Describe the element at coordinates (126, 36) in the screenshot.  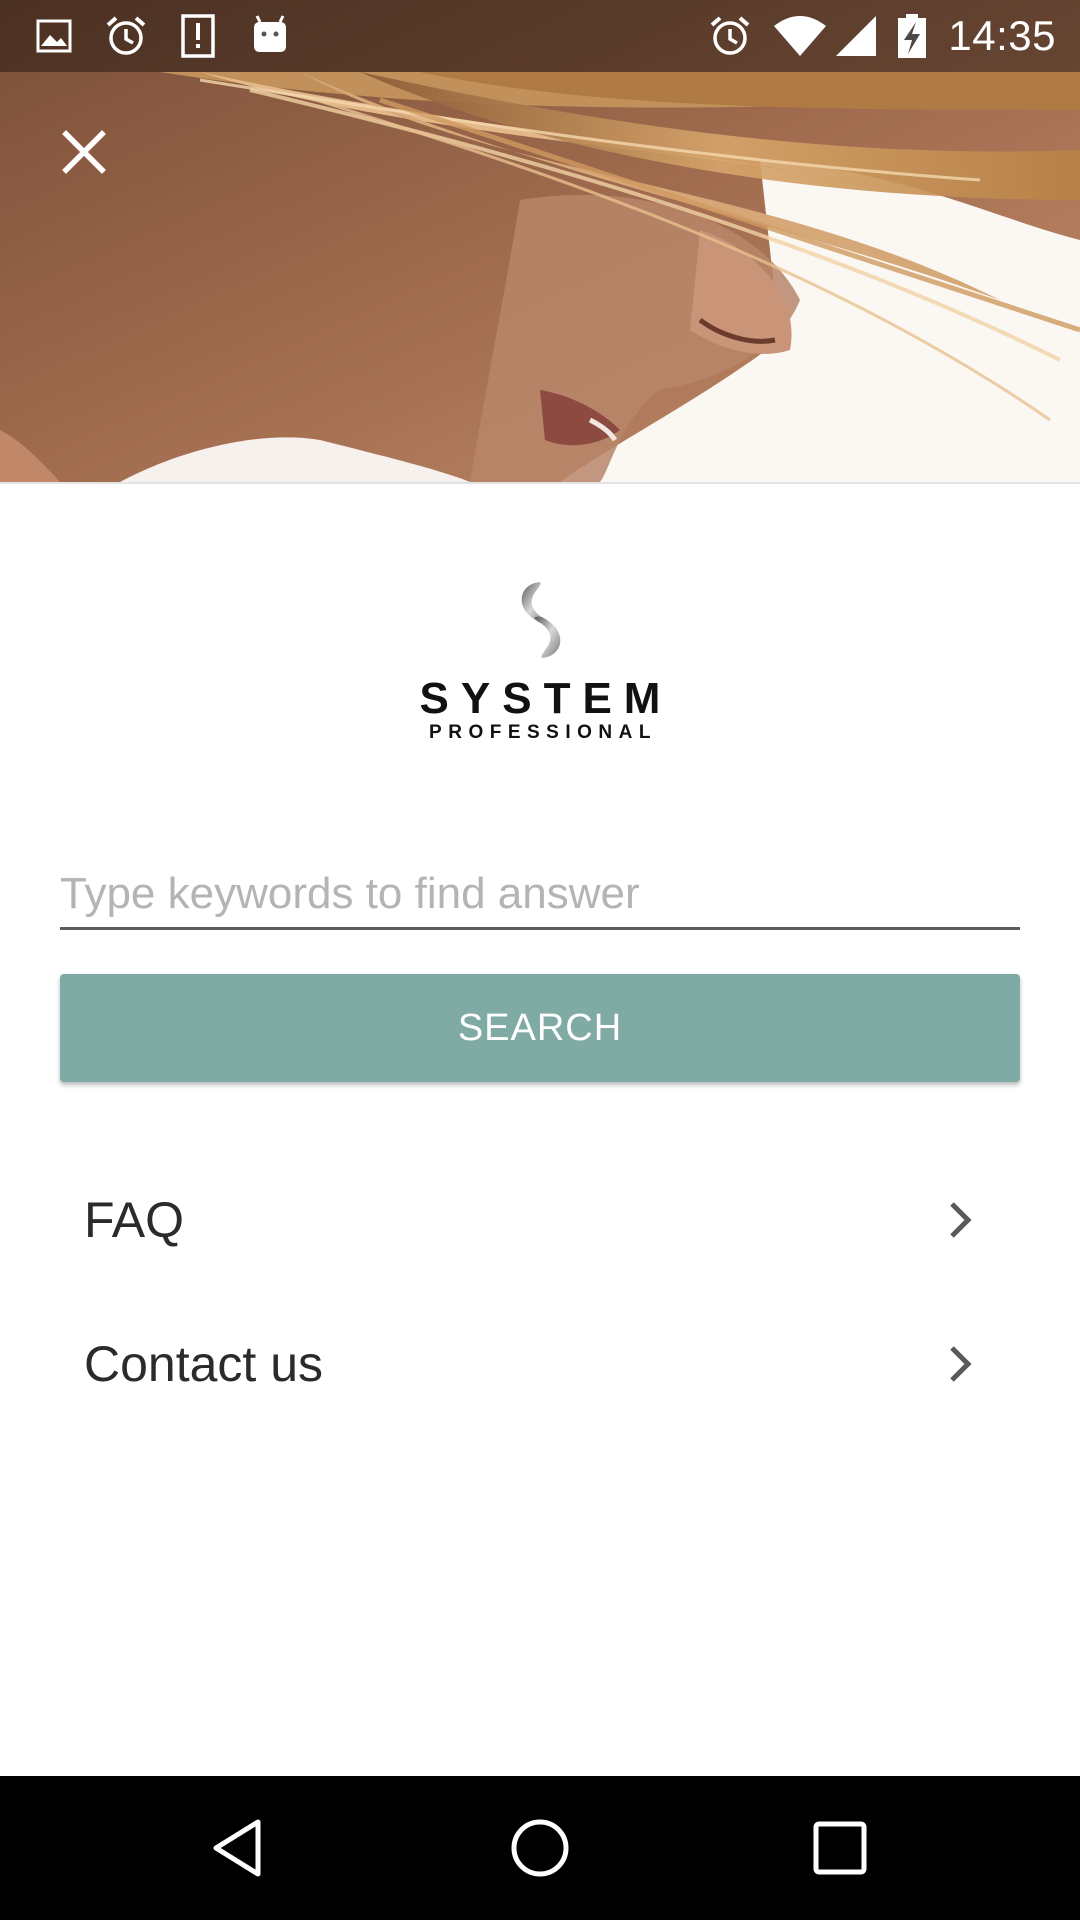
I see `alarm-notification-icon` at that location.